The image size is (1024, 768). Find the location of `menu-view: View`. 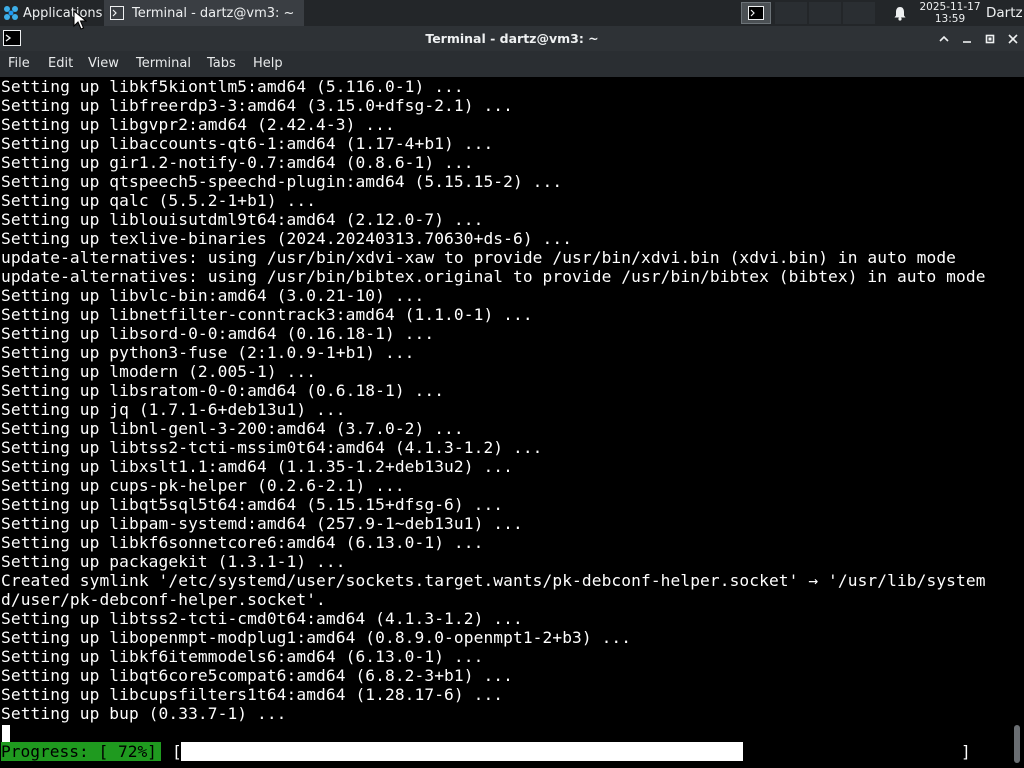

menu-view: View is located at coordinates (103, 64).